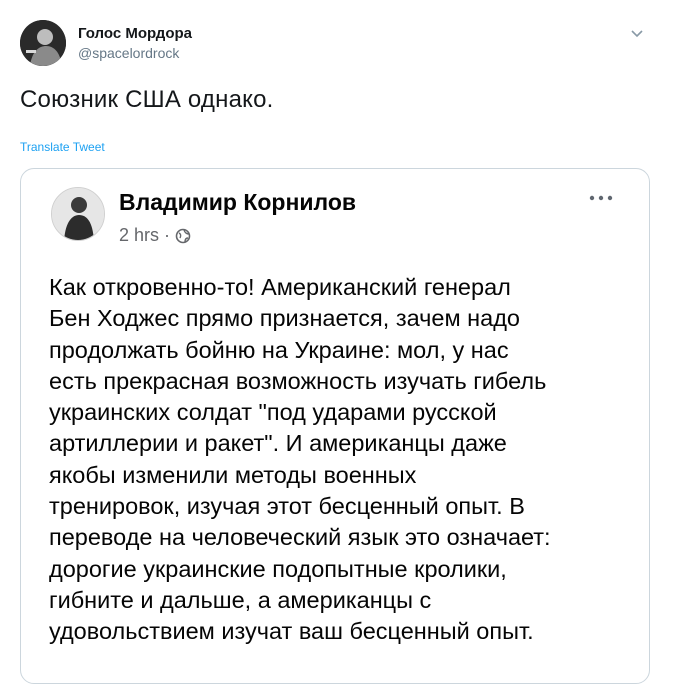 This screenshot has width=676, height=692. I want to click on globe-icon, so click(183, 235).